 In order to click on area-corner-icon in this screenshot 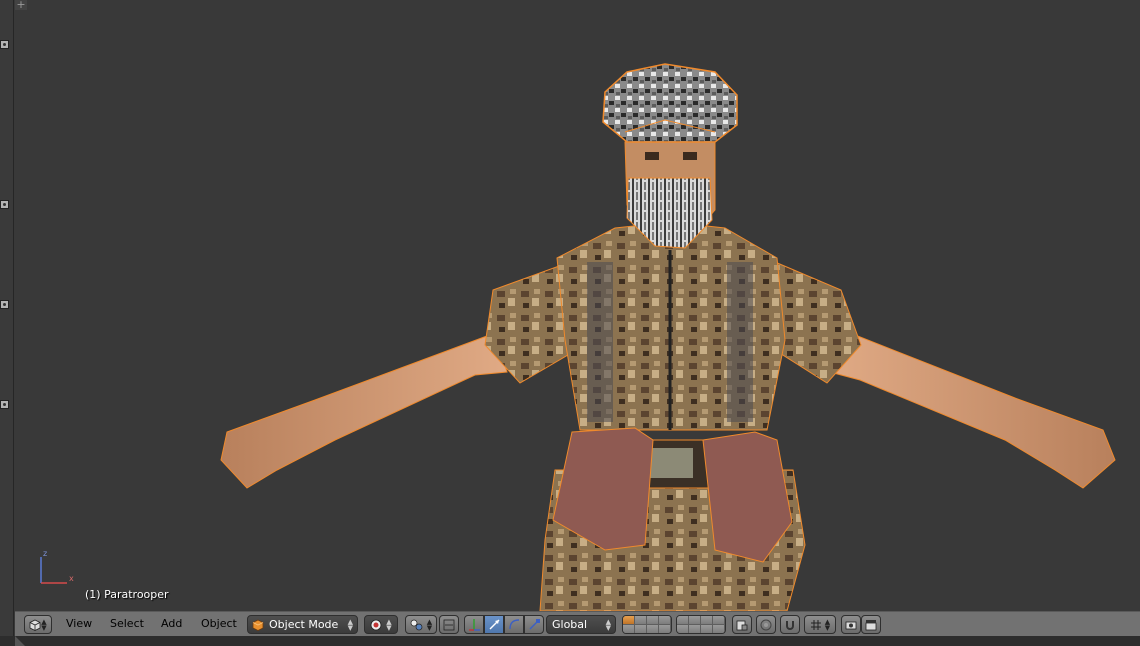, I will do `click(20, 641)`.